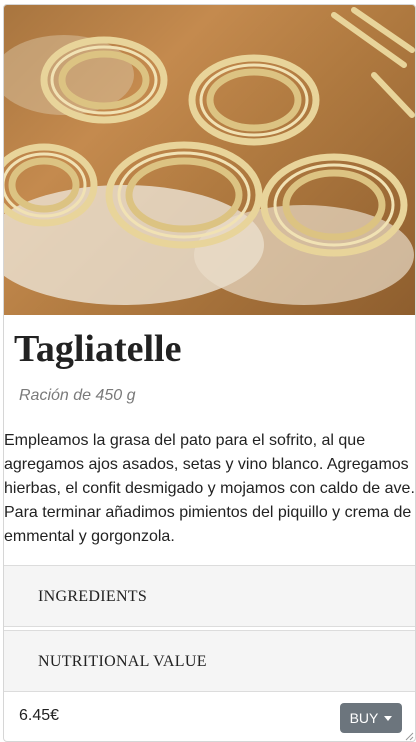  I want to click on accordion-nutritional-label: NUTRITIONAL VALUE, so click(122, 661).